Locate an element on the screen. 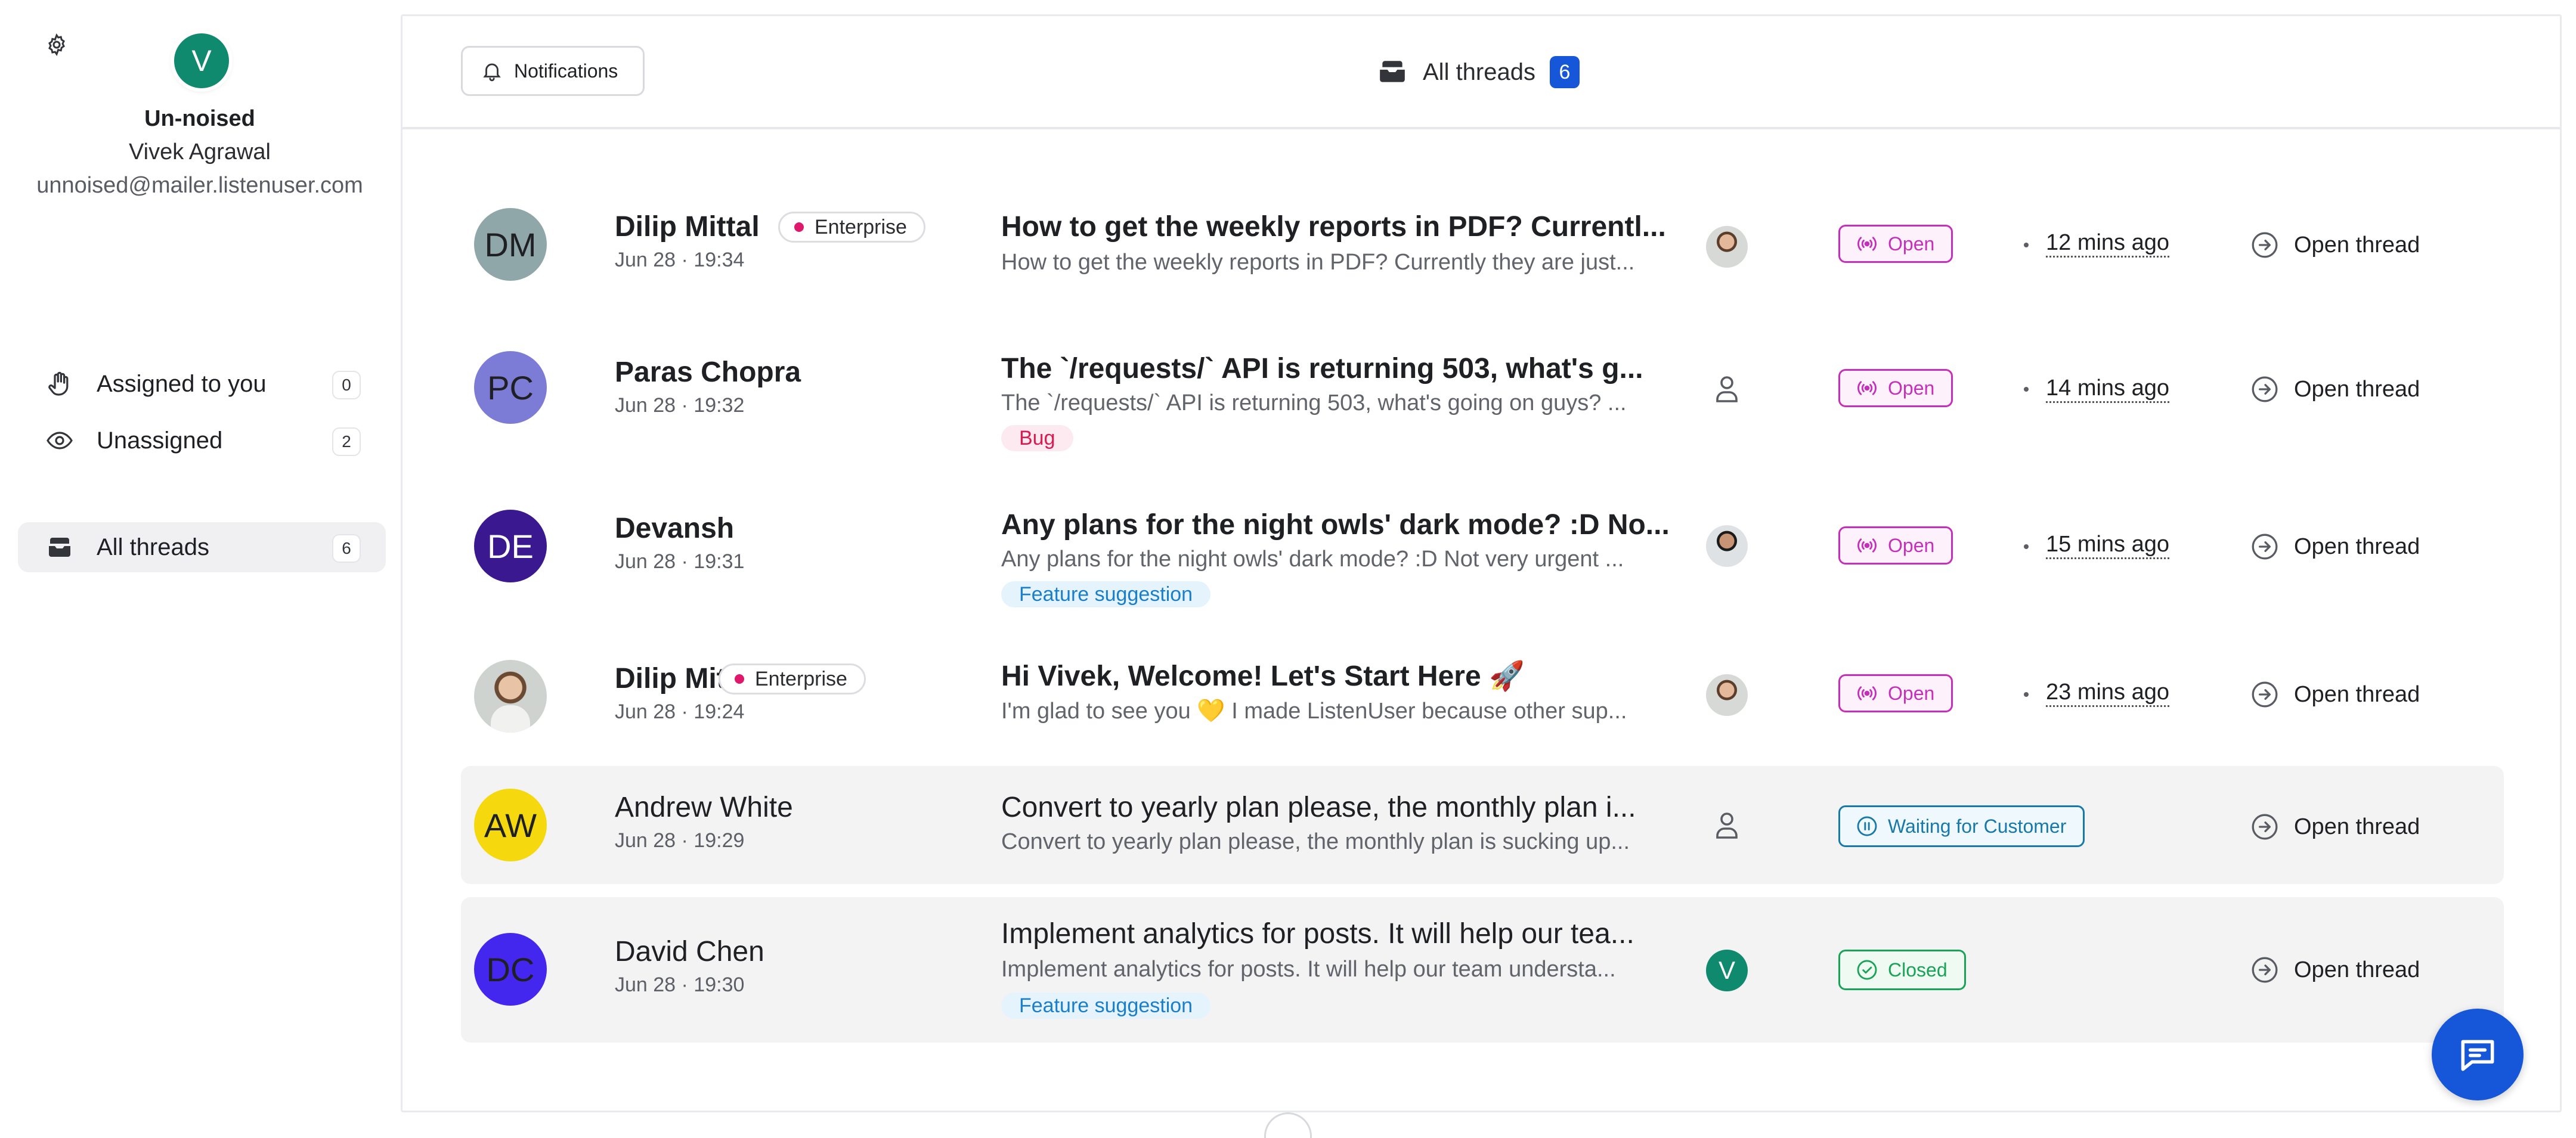 The width and height of the screenshot is (2576, 1138). time-ago: 12 mins ago is located at coordinates (2108, 244).